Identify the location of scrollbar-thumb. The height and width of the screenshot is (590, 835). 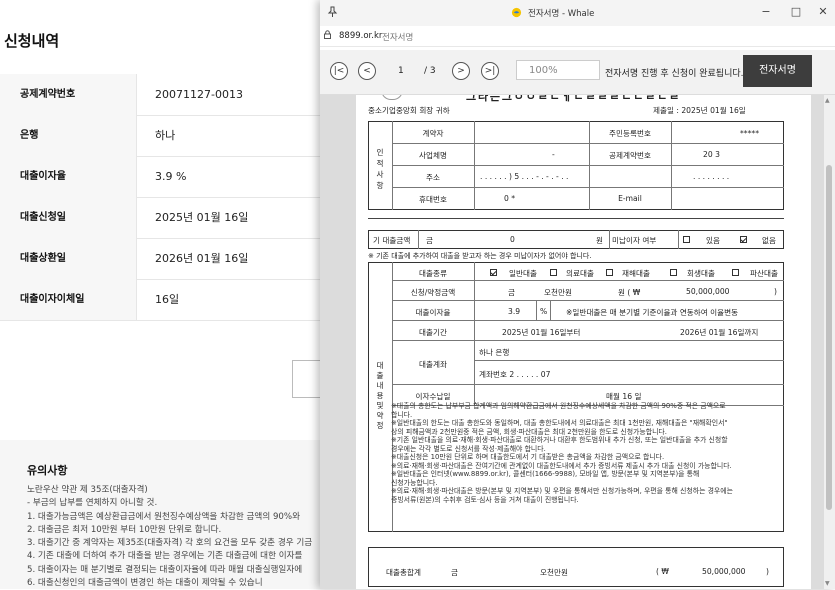
(829, 337).